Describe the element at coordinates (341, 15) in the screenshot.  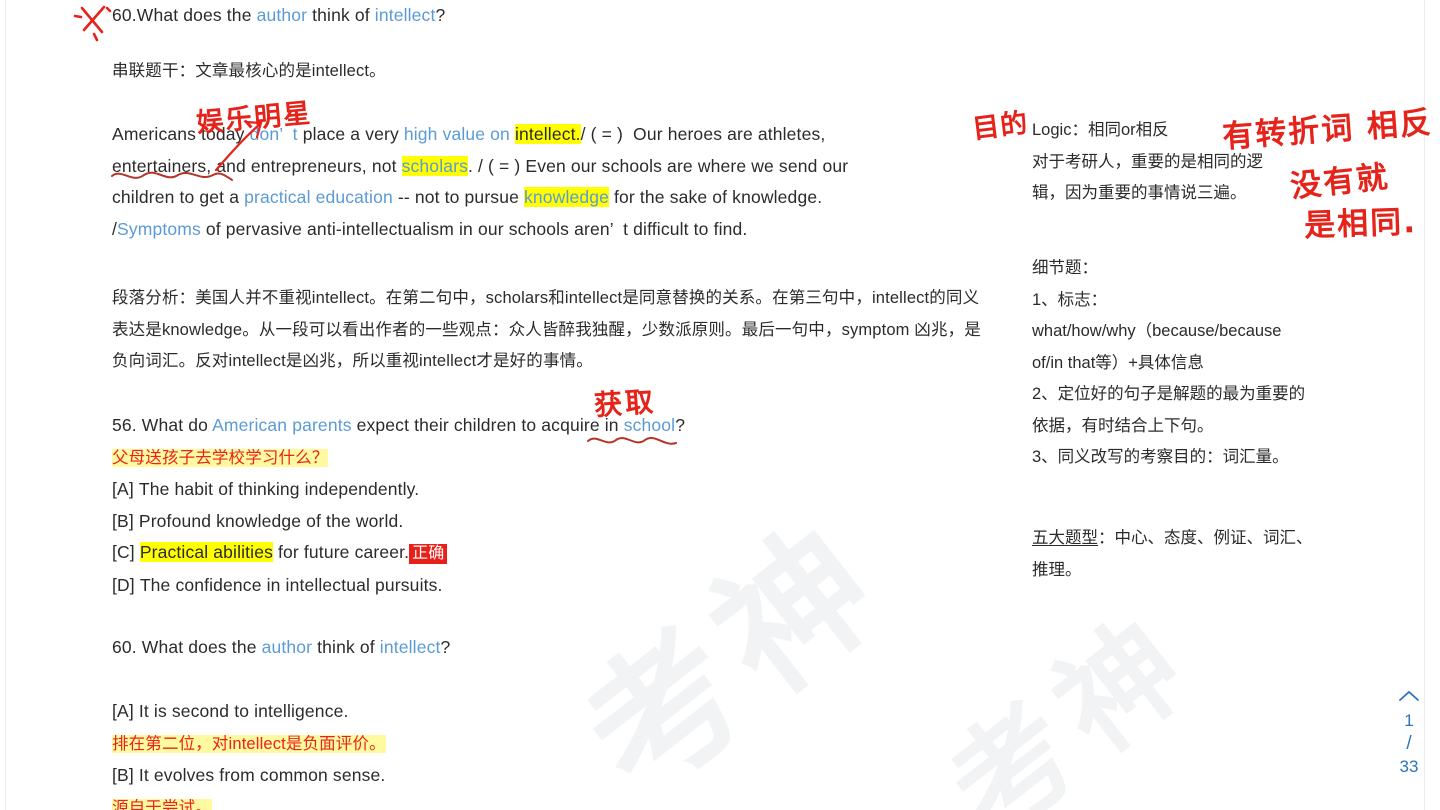
I see `q-head-mid: think of` at that location.